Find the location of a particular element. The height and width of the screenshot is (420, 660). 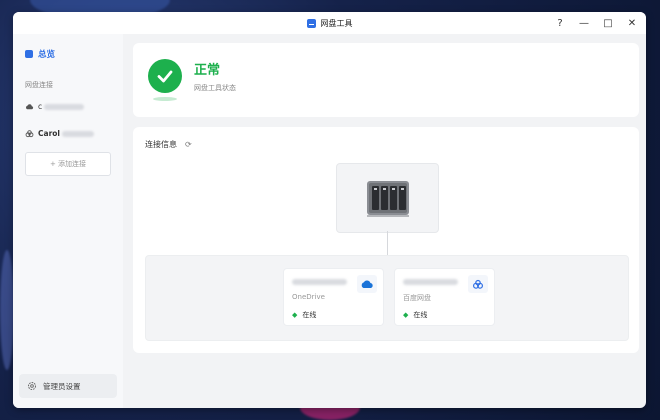

help-button: ? is located at coordinates (560, 23).